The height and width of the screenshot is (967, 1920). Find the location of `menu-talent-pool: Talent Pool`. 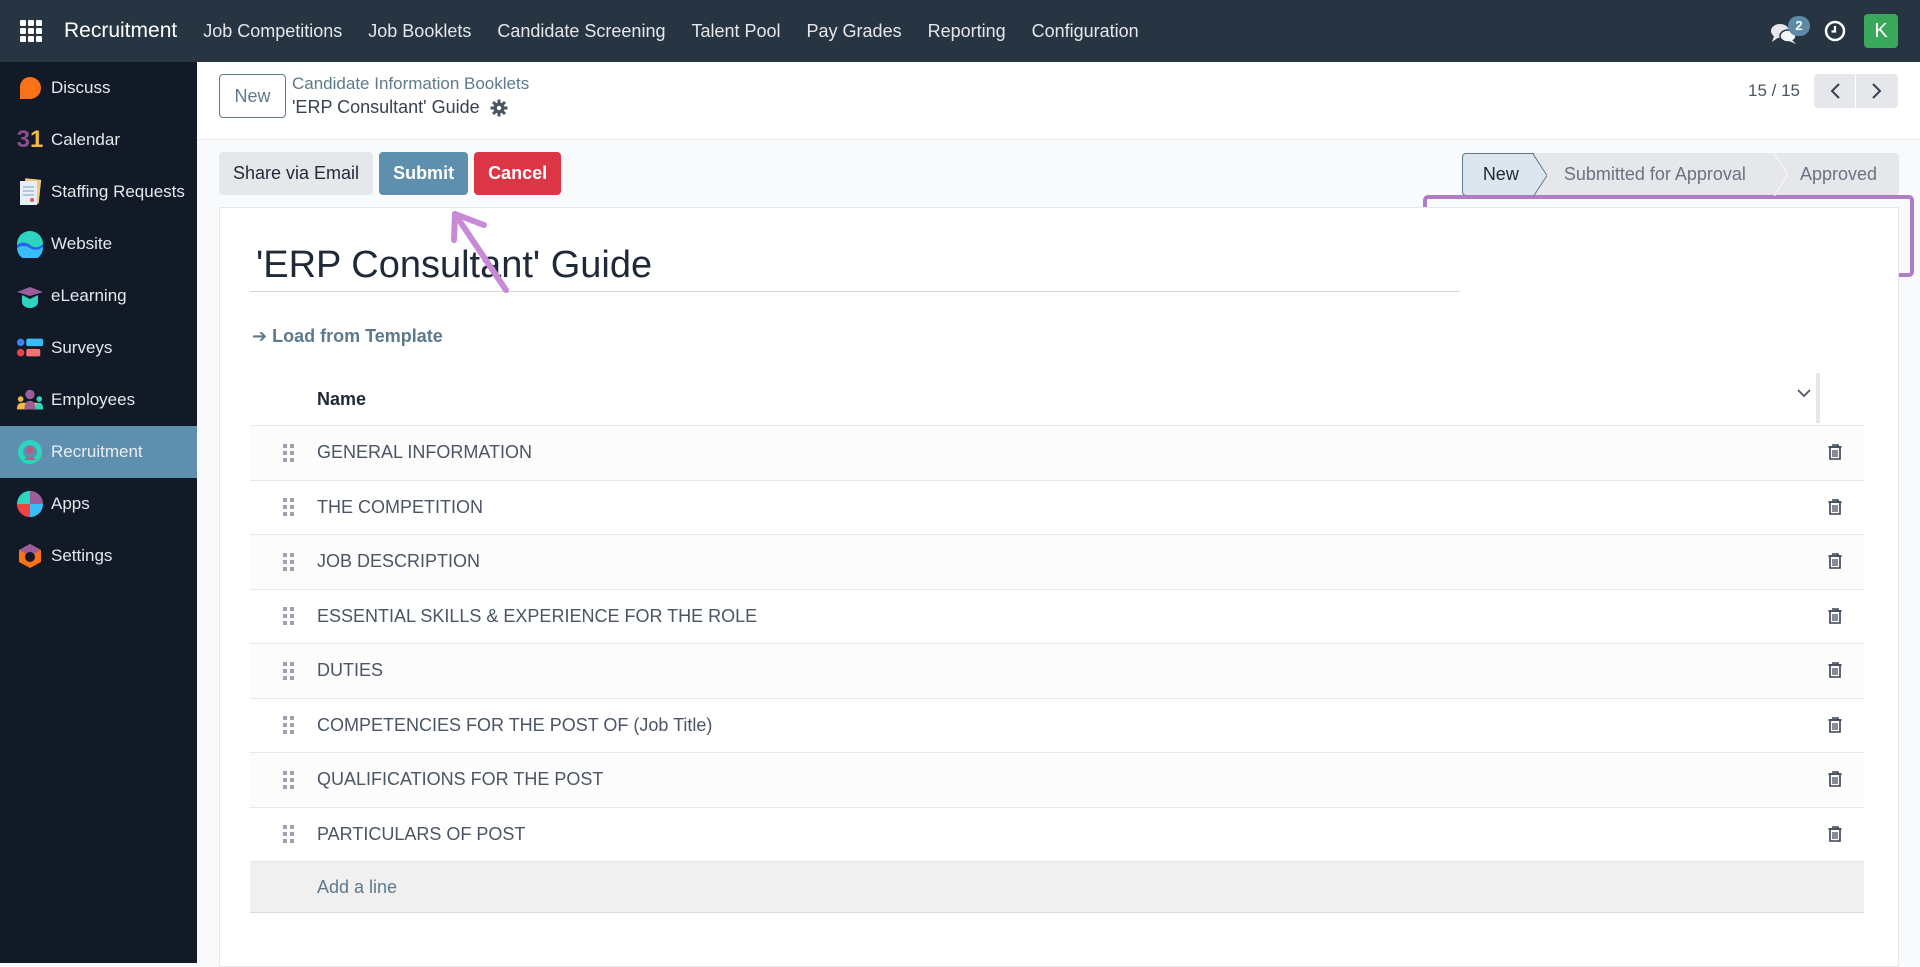

menu-talent-pool: Talent Pool is located at coordinates (735, 31).